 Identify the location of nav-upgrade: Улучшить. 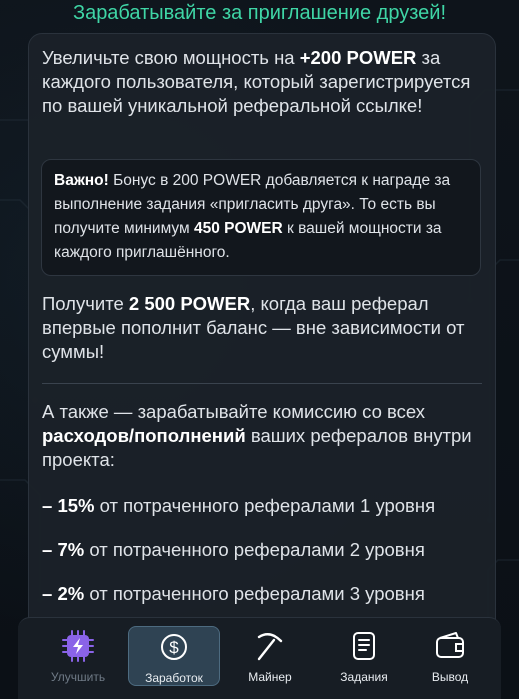
(78, 656).